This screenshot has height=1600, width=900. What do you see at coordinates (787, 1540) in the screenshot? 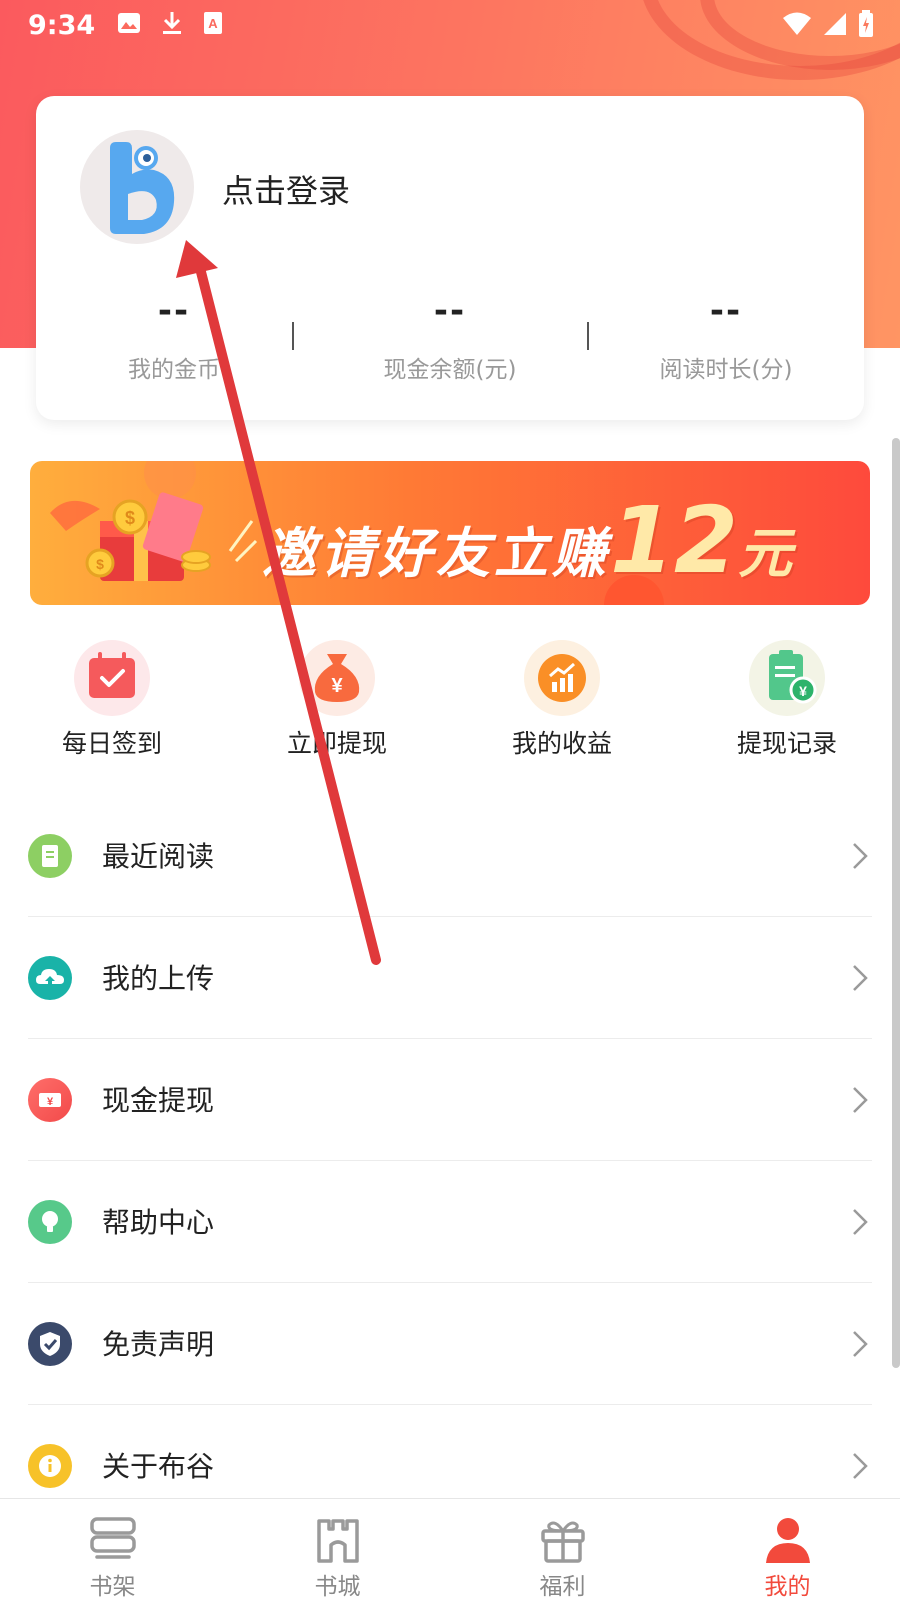
I see `profile-icon` at bounding box center [787, 1540].